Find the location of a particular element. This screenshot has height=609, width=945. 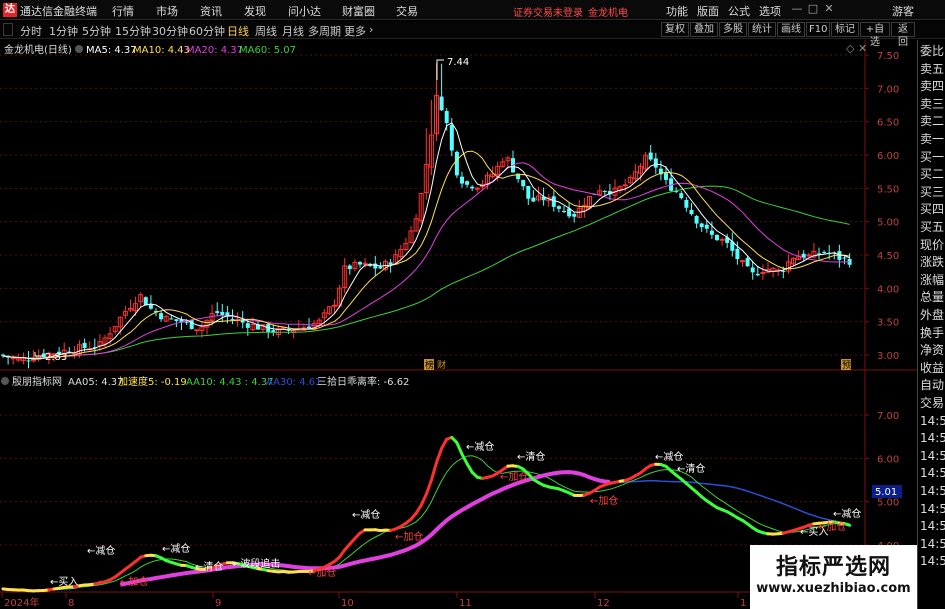

stock-title: 金龙机电 is located at coordinates (608, 13).